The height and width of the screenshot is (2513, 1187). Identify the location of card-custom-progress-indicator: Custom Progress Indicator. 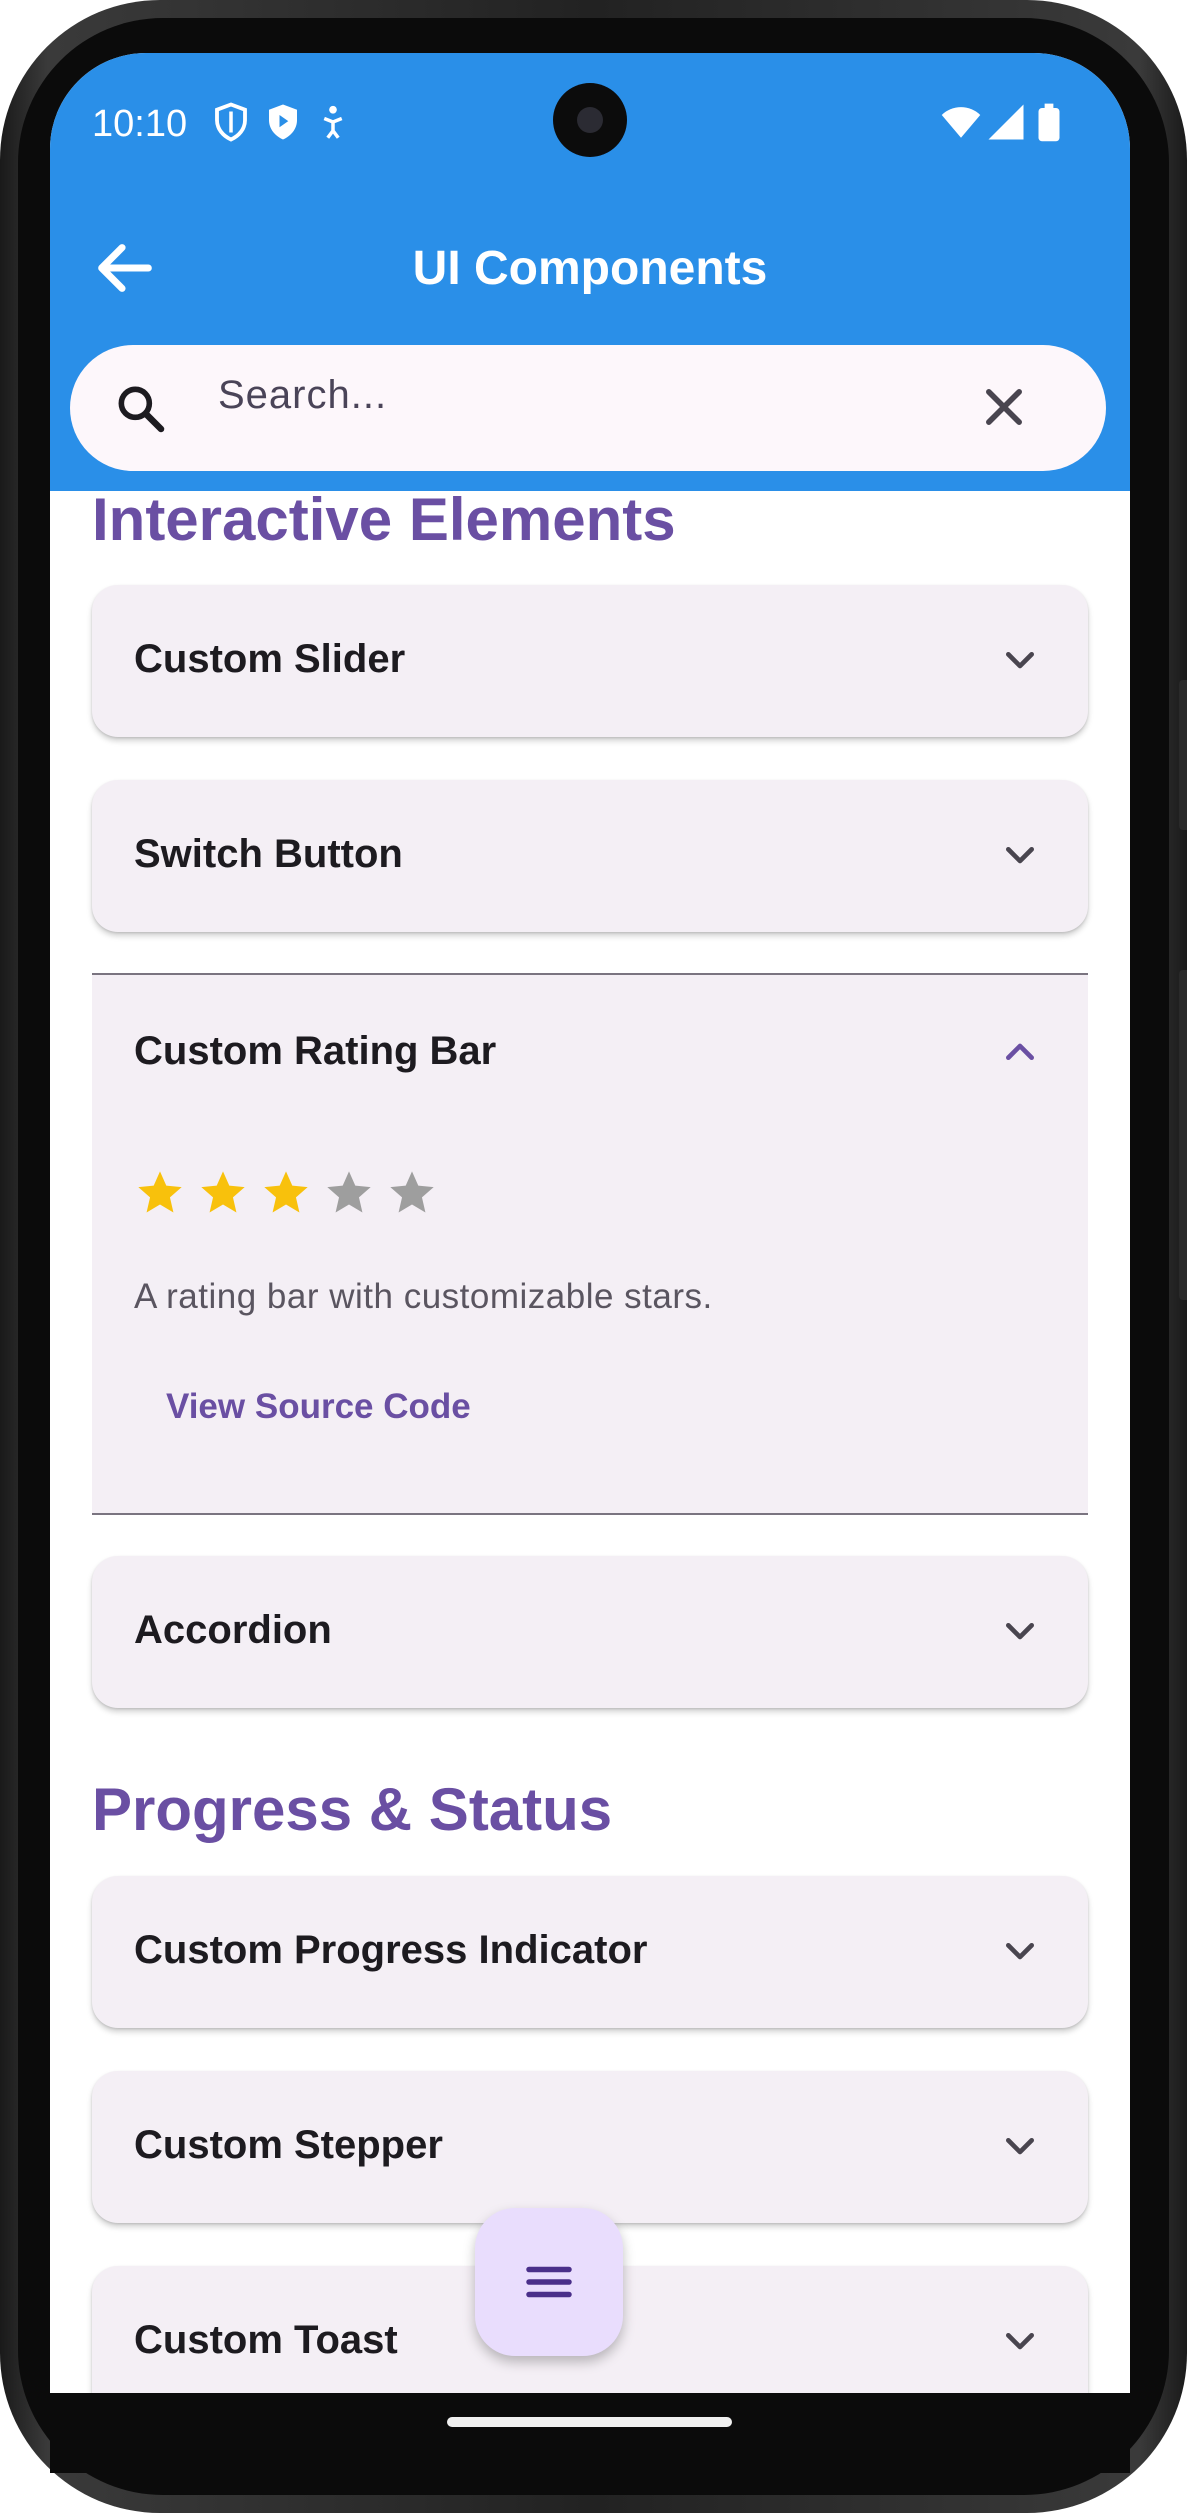
(590, 1952).